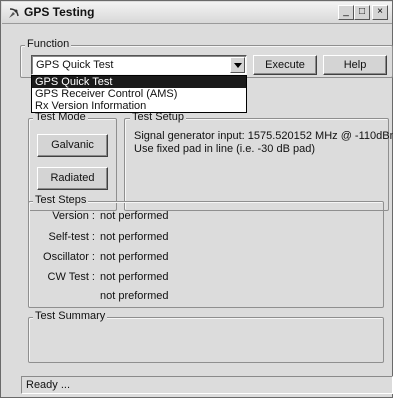 Image resolution: width=393 pixels, height=398 pixels. I want to click on maximize-button: □, so click(362, 12).